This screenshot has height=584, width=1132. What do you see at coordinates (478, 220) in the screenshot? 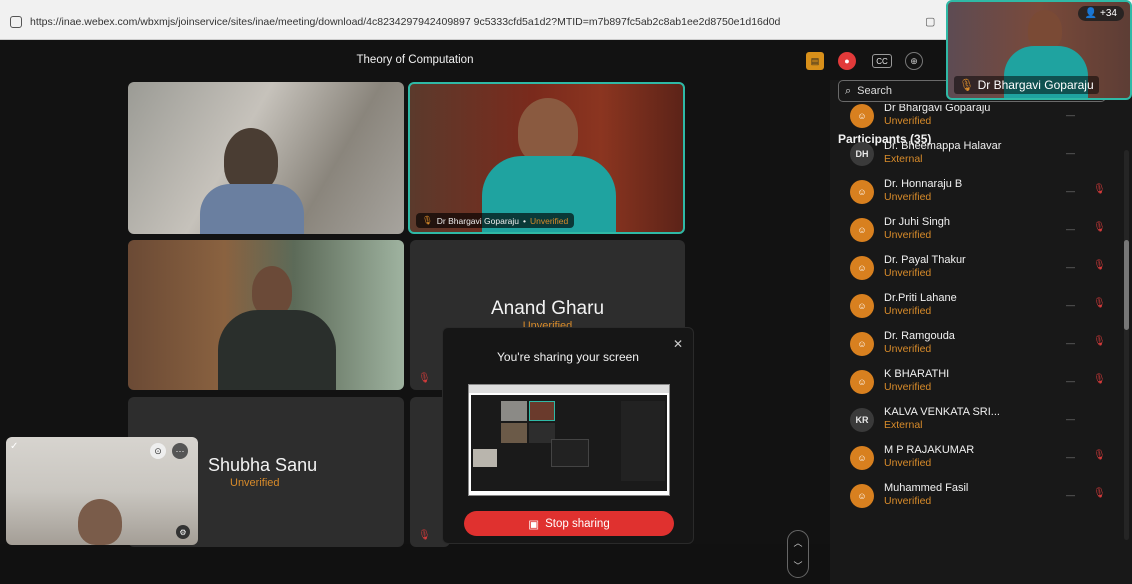
I see `speaker-name: Dr Bhargavi Goparaju` at bounding box center [478, 220].